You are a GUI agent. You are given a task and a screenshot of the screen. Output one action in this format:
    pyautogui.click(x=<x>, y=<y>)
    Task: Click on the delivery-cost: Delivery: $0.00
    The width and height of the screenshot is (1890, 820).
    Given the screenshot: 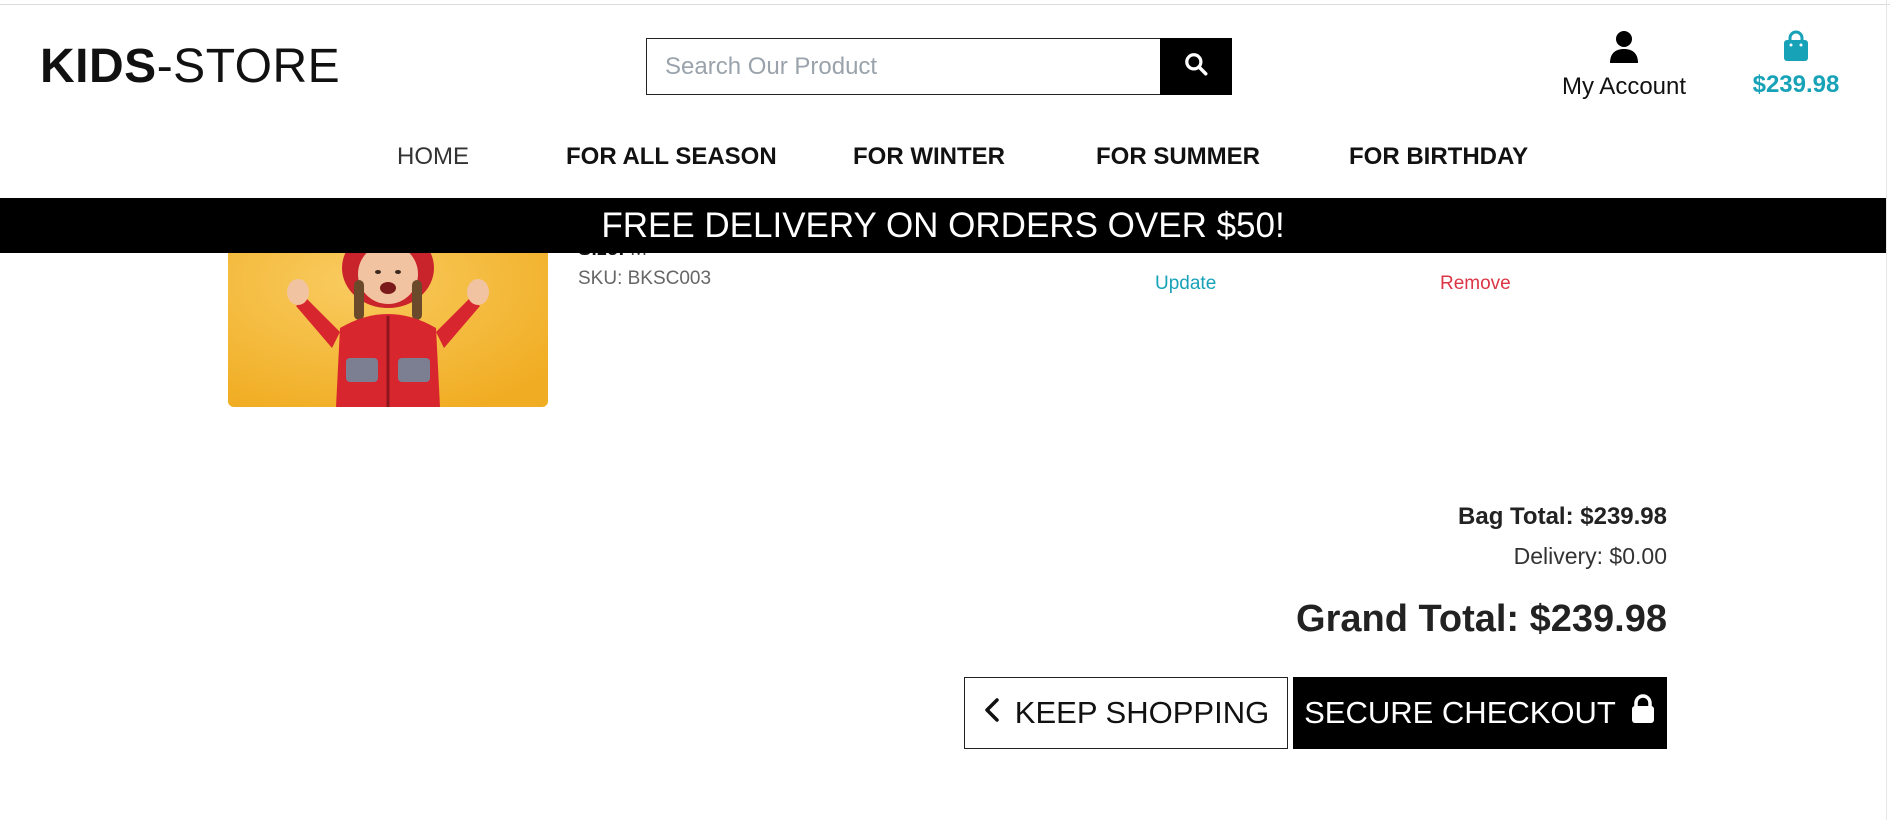 What is the action you would take?
    pyautogui.click(x=1590, y=556)
    